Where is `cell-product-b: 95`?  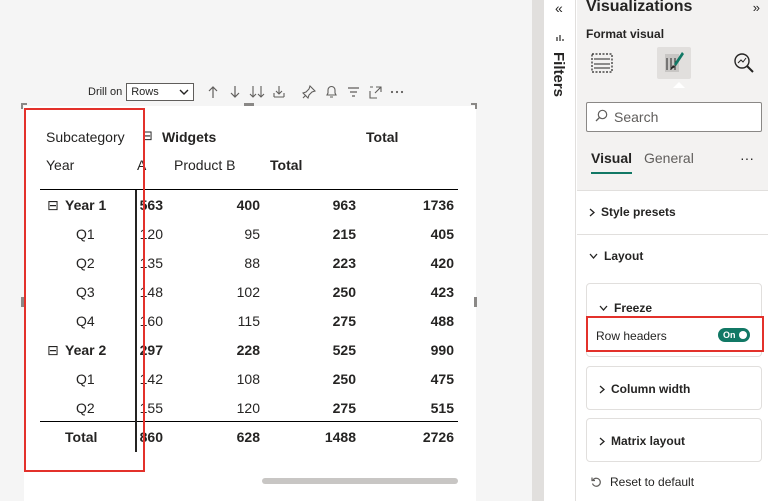 cell-product-b: 95 is located at coordinates (252, 234).